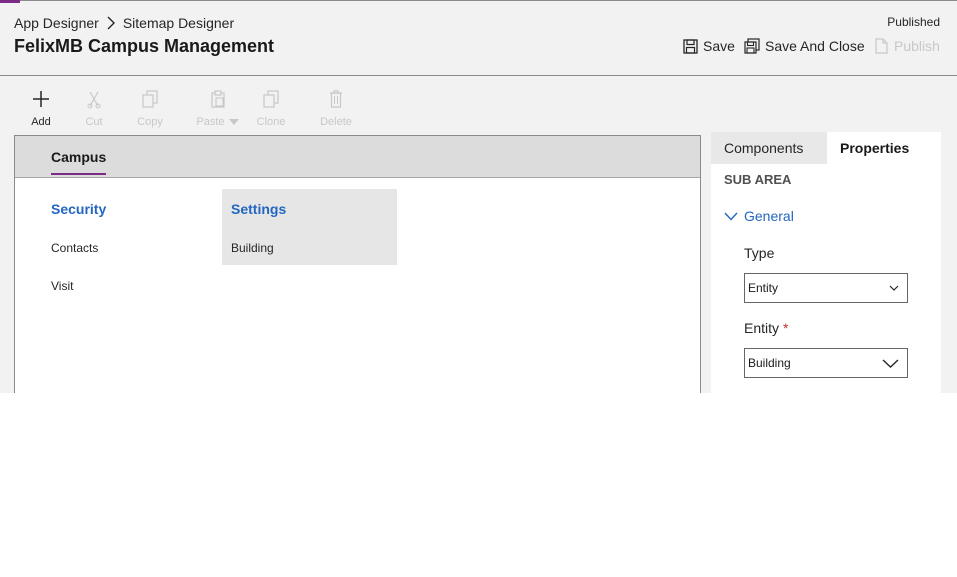 The image size is (957, 577). I want to click on save-button: Save, so click(709, 46).